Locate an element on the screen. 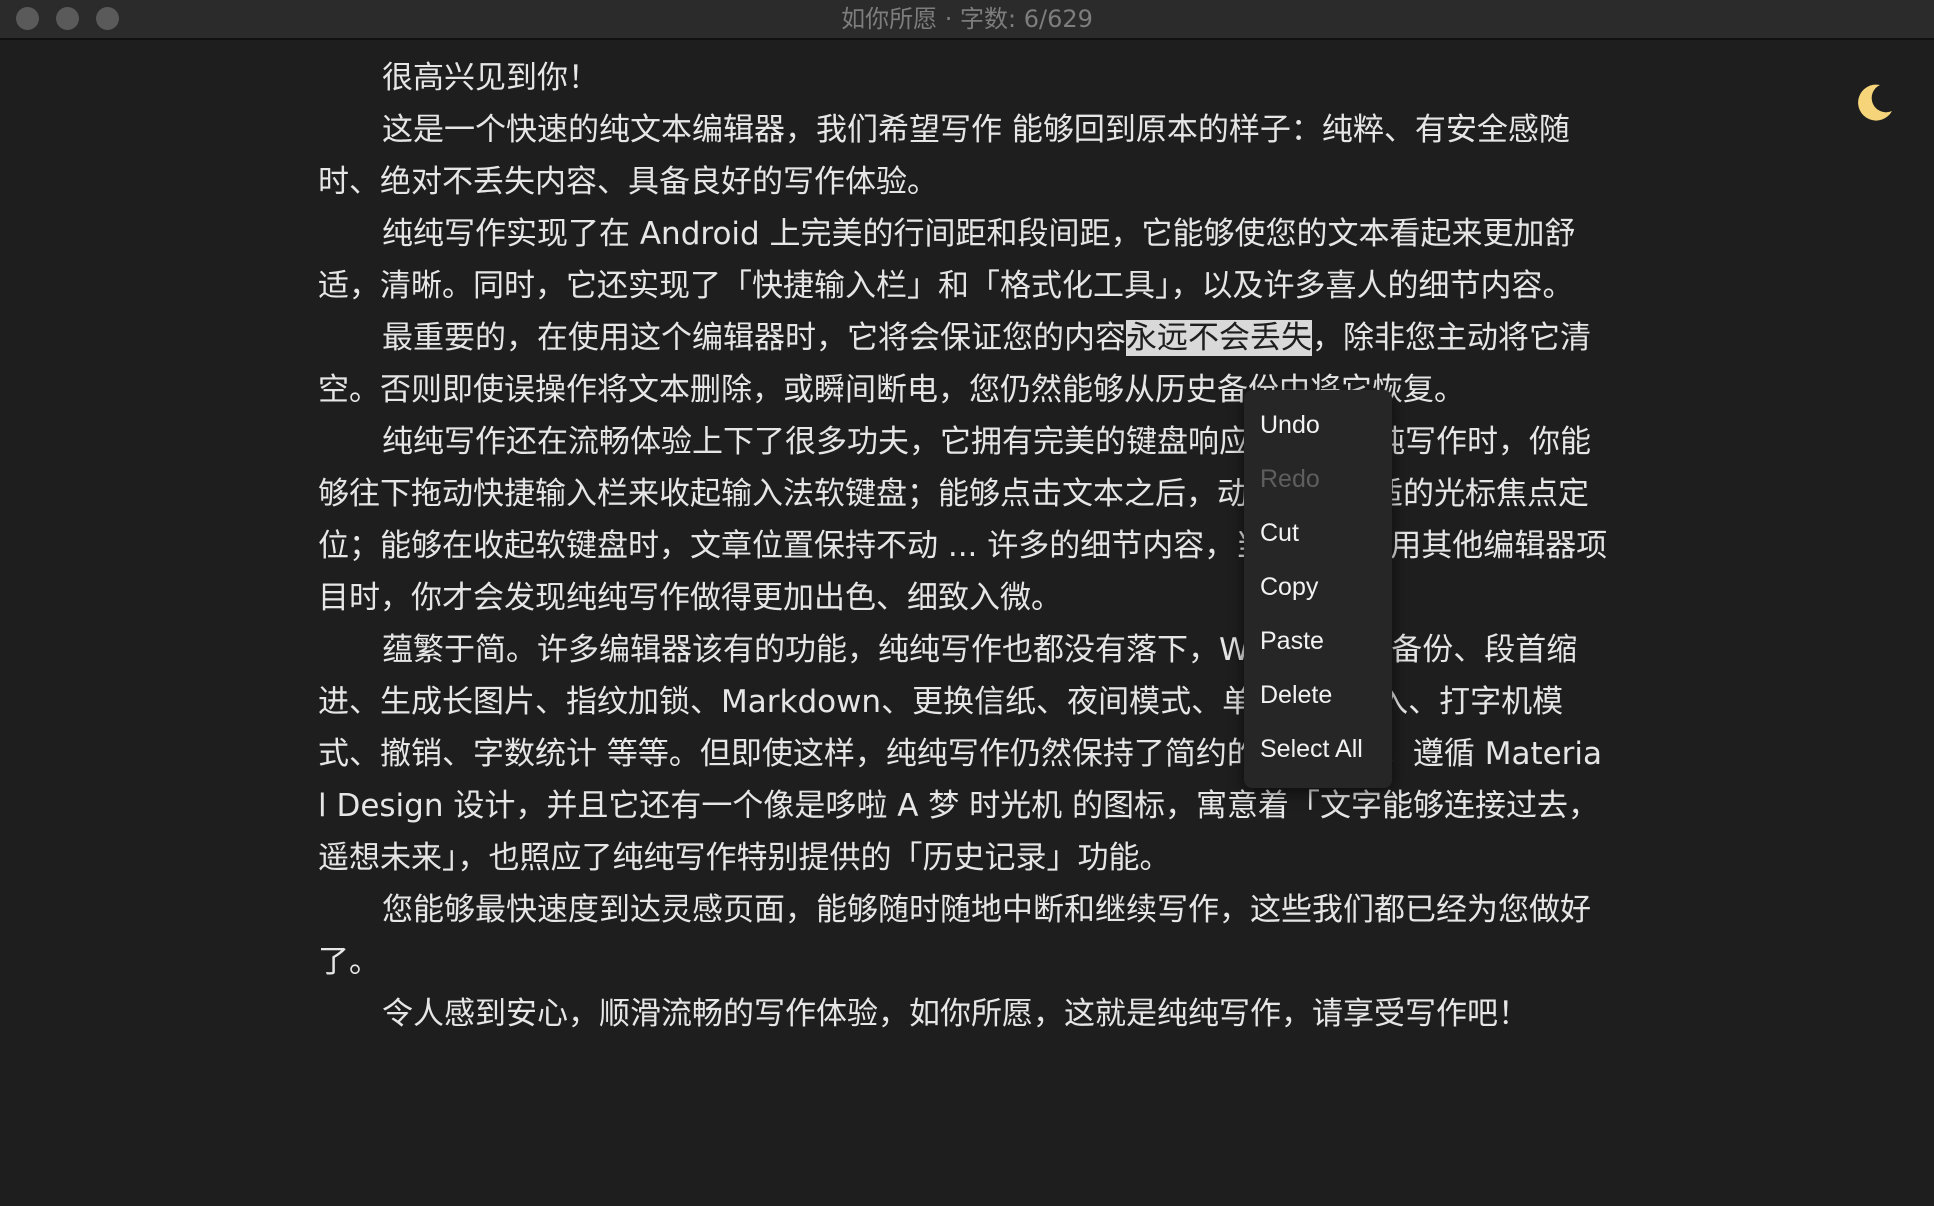  paragraph-text: 令人感到安心，顺滑流畅的写作体验，如你所愿，这就是纯纯写作，请享受写作吧！ is located at coordinates (955, 1014).